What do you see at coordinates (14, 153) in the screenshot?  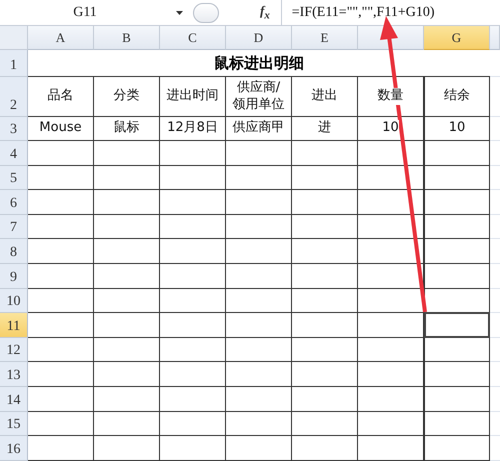 I see `row-header: 4` at bounding box center [14, 153].